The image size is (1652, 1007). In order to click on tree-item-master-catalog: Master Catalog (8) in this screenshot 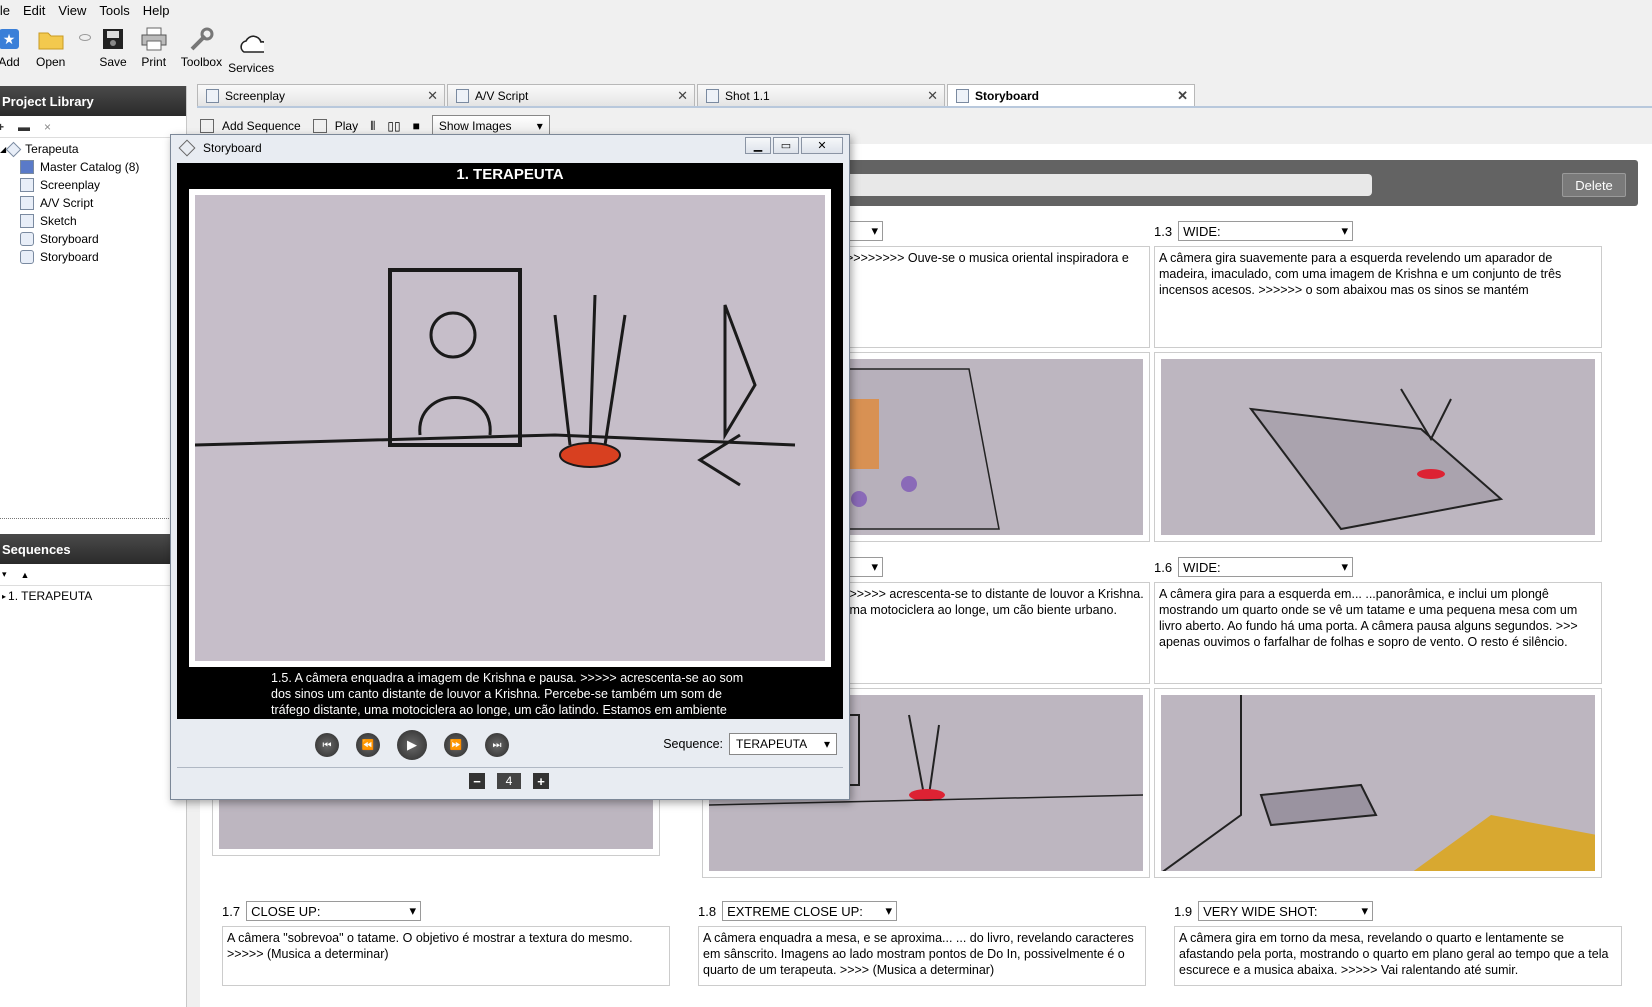, I will do `click(93, 167)`.